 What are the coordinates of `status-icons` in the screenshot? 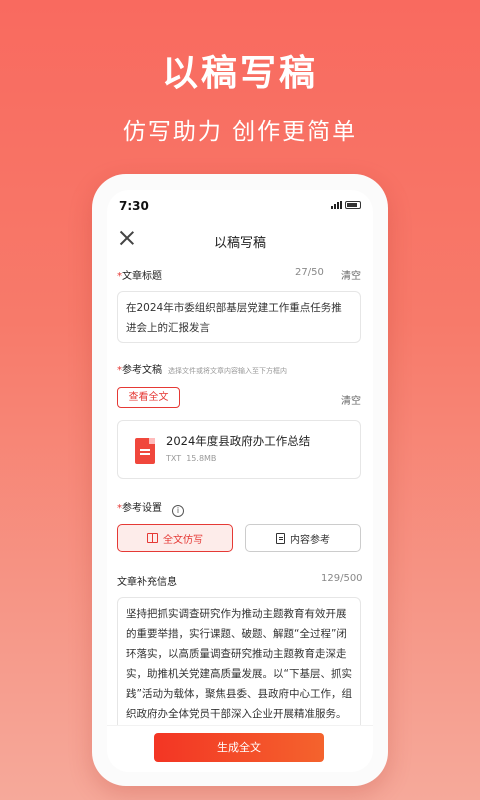 It's located at (346, 205).